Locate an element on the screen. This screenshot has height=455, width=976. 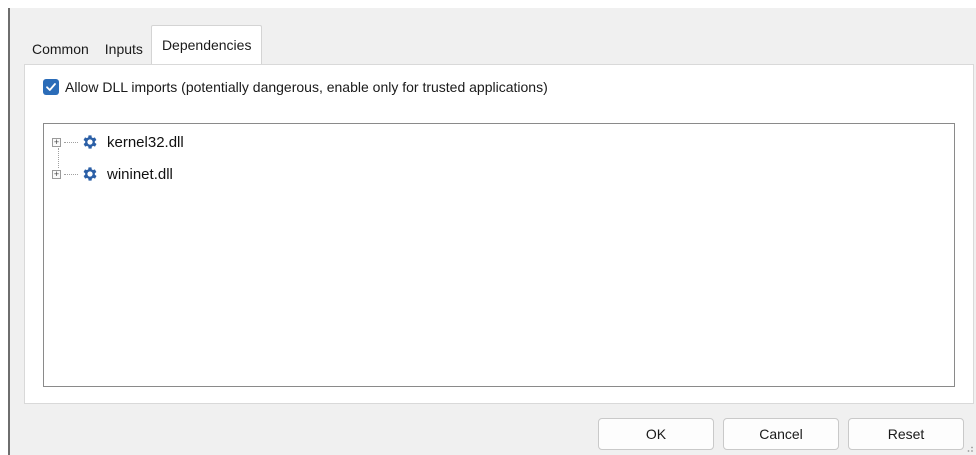
tree-item-kernel32: + kernel32.dll is located at coordinates (118, 142).